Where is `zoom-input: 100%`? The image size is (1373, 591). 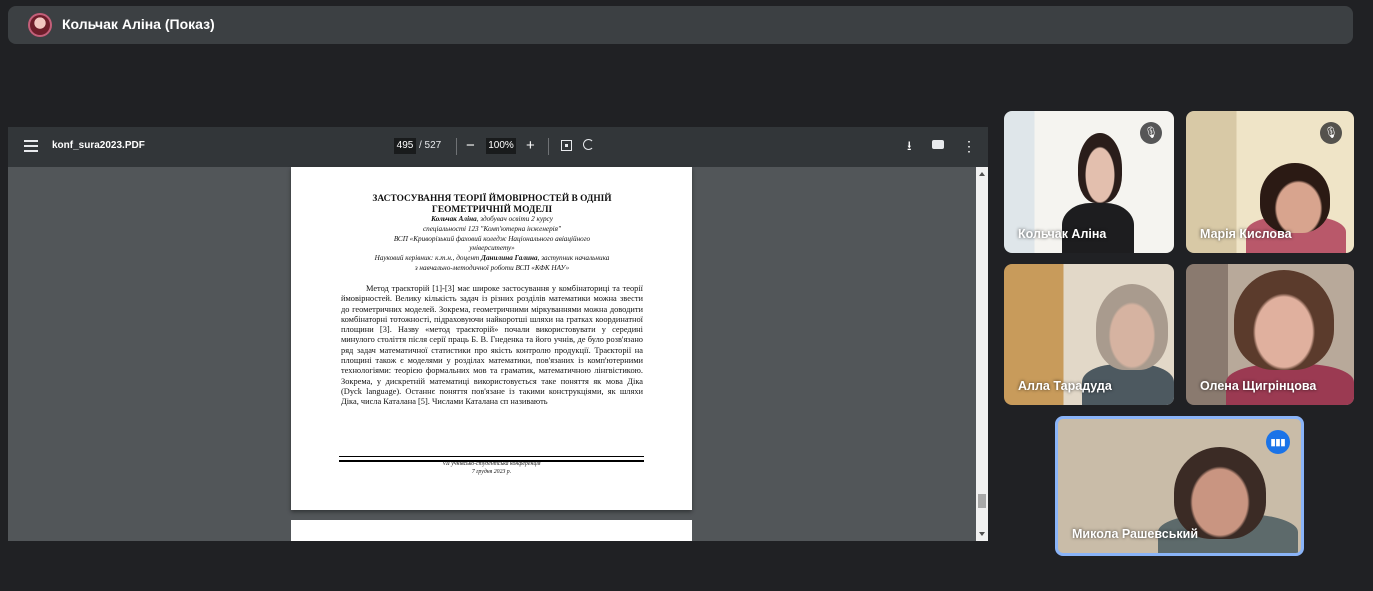
zoom-input: 100% is located at coordinates (501, 146).